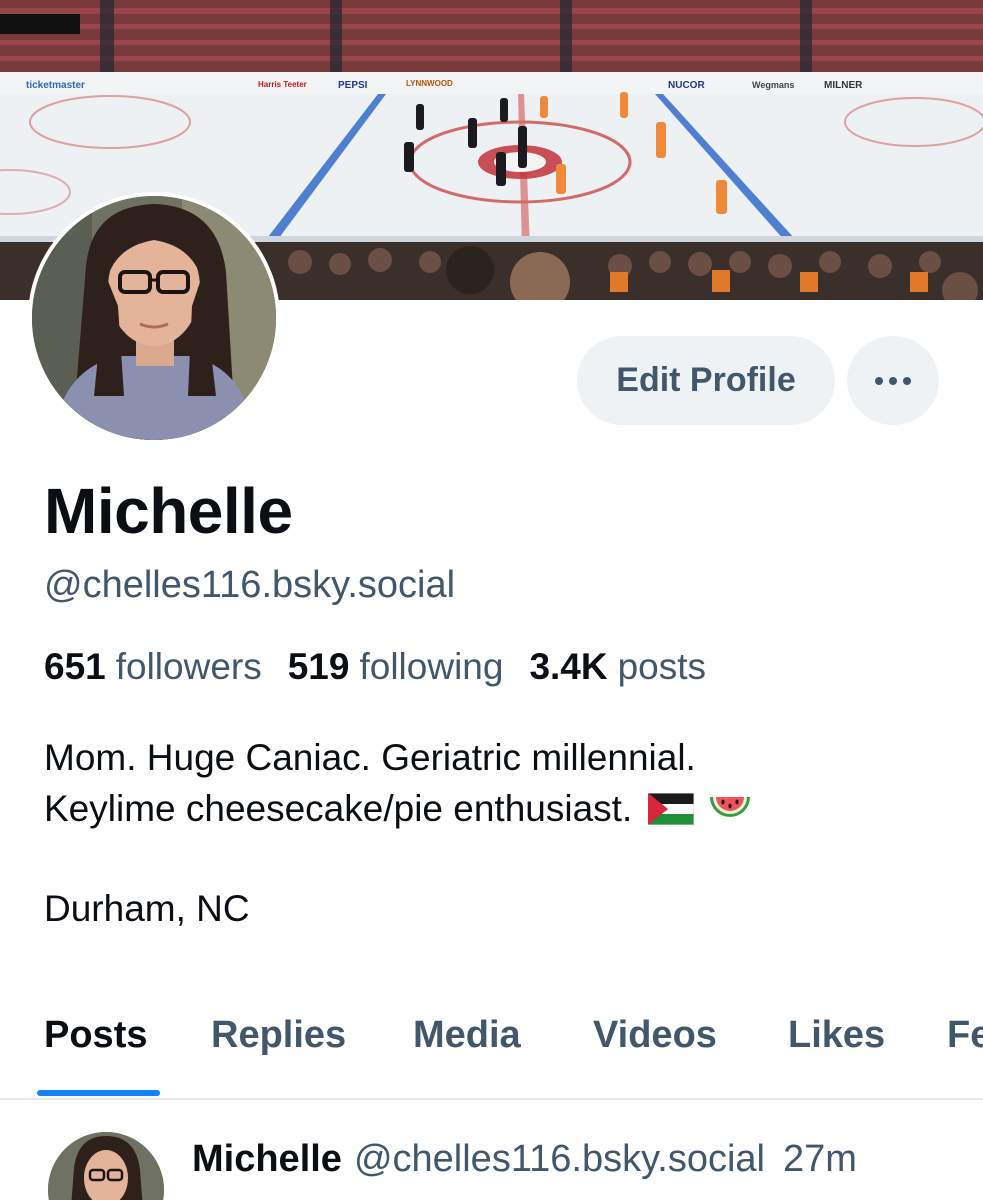 The height and width of the screenshot is (1200, 983). I want to click on profile-location: Durham, NC, so click(147, 908).